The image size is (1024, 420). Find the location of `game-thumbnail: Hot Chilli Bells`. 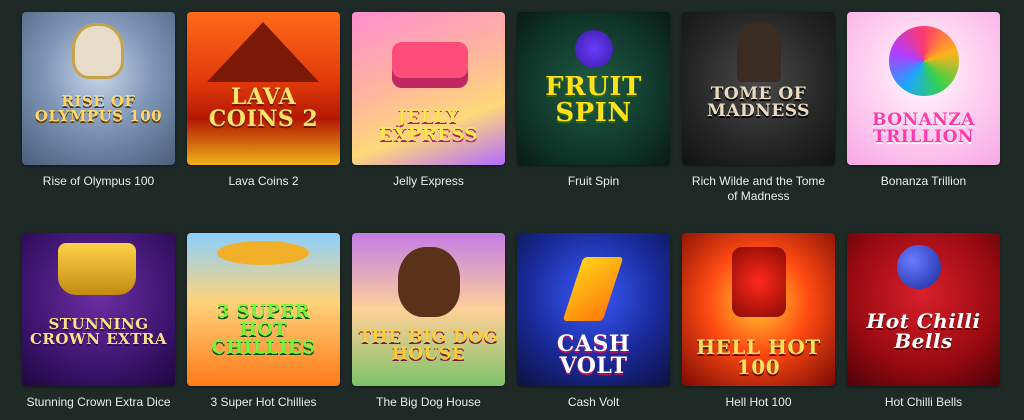

game-thumbnail: Hot Chilli Bells is located at coordinates (923, 309).